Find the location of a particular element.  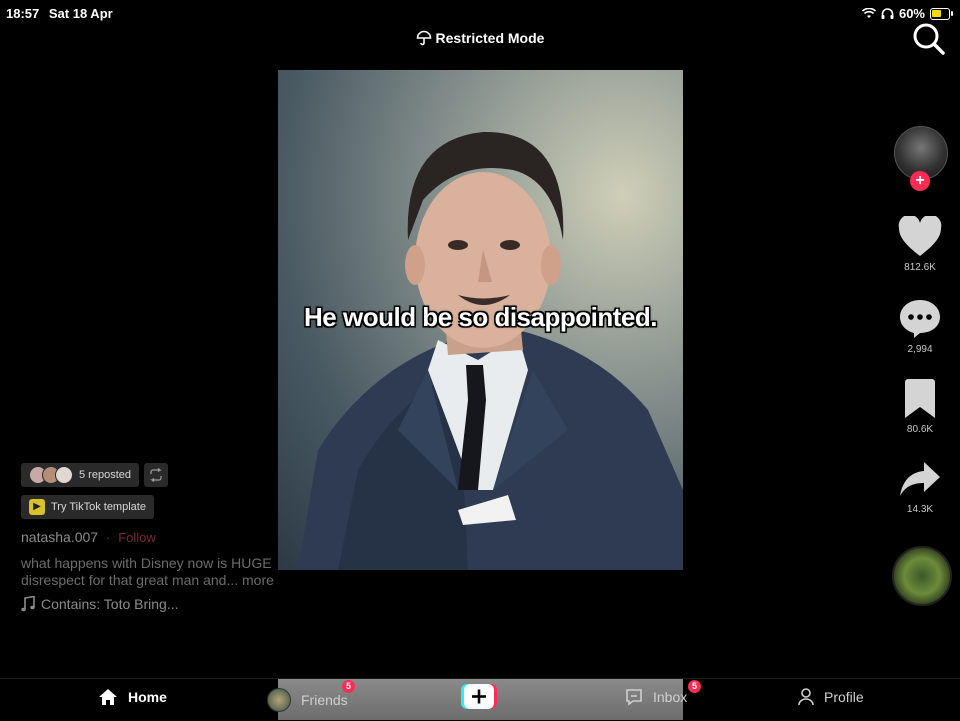

try-template-label: Try TikTok template is located at coordinates (98, 507).